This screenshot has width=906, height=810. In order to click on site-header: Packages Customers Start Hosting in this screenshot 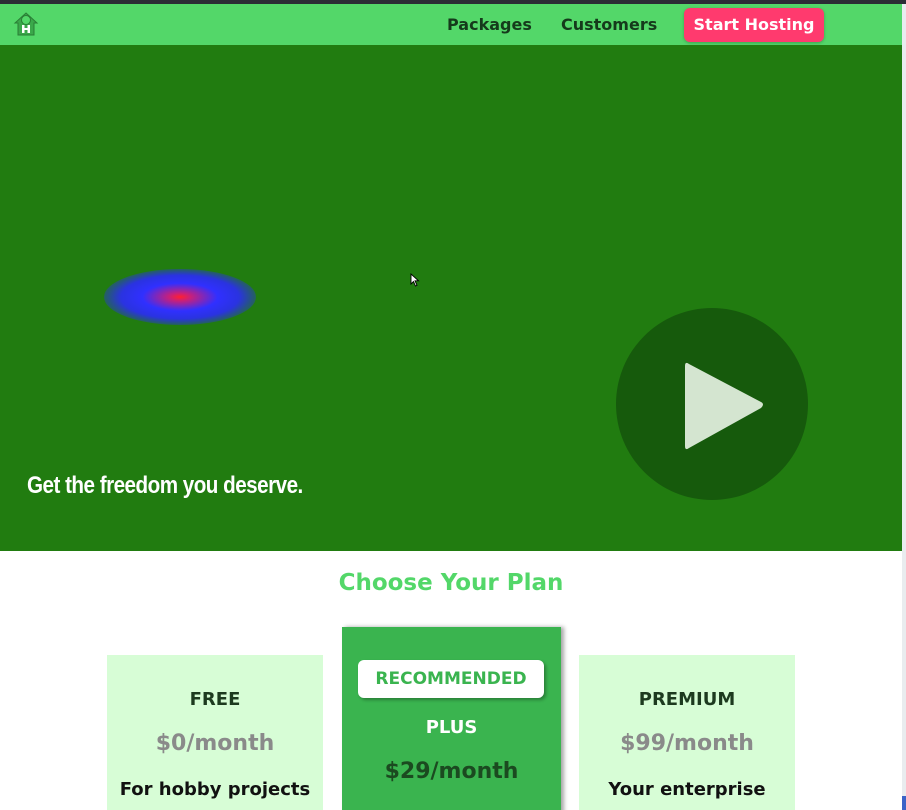, I will do `click(451, 24)`.